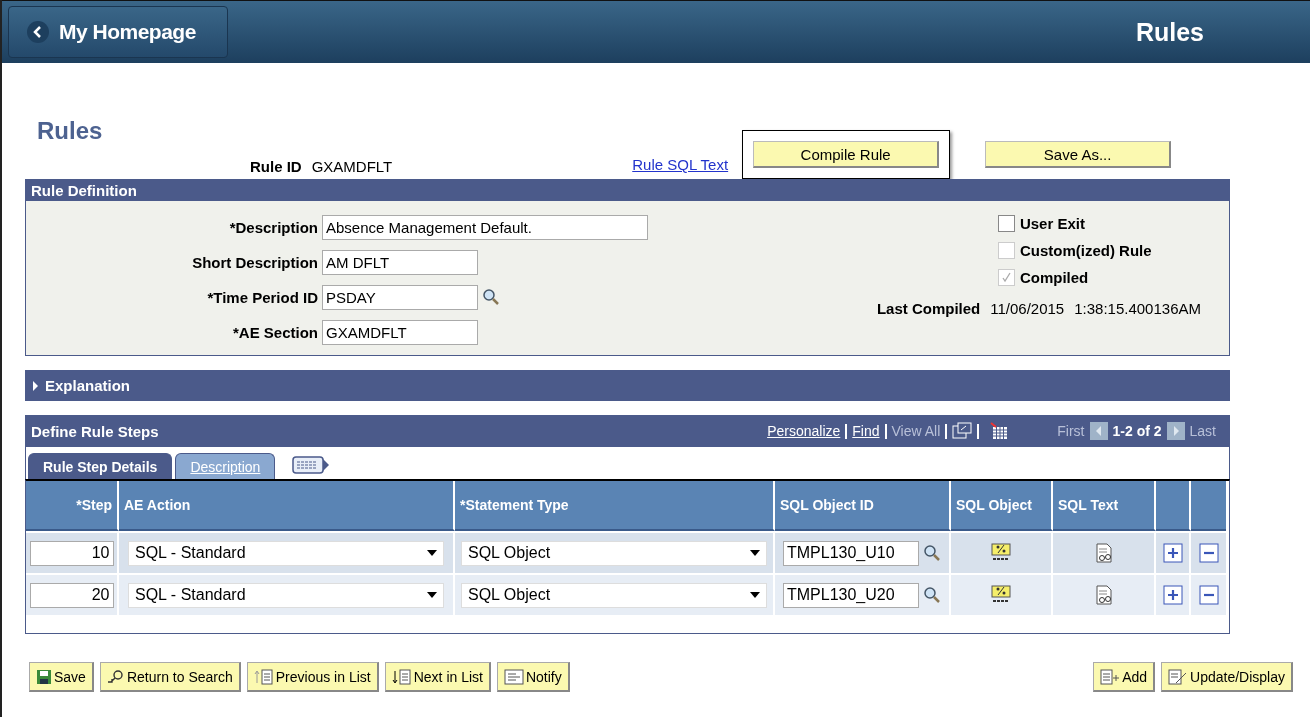 This screenshot has height=717, width=1310. What do you see at coordinates (1227, 677) in the screenshot?
I see `toolbar-button: Update/Display` at bounding box center [1227, 677].